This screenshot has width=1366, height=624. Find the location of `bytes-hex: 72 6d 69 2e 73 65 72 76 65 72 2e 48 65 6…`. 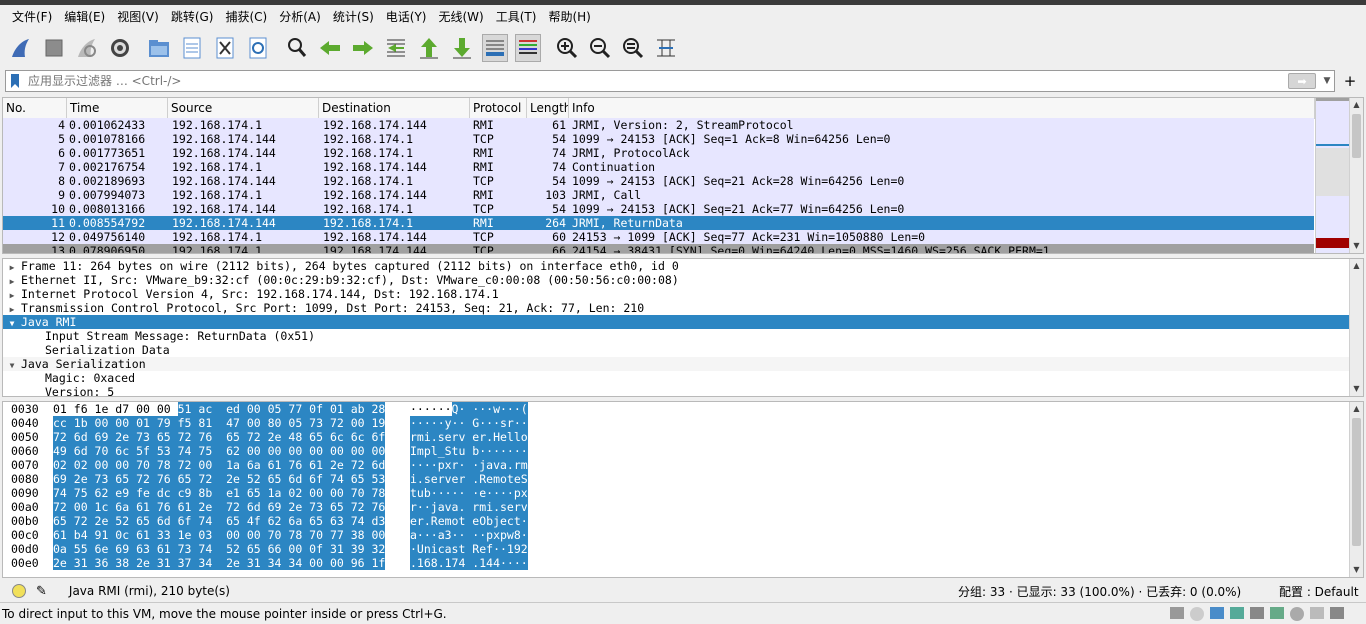

bytes-hex: 72 6d 69 2e 73 65 72 76 65 72 2e 48 65 6… is located at coordinates (219, 437).